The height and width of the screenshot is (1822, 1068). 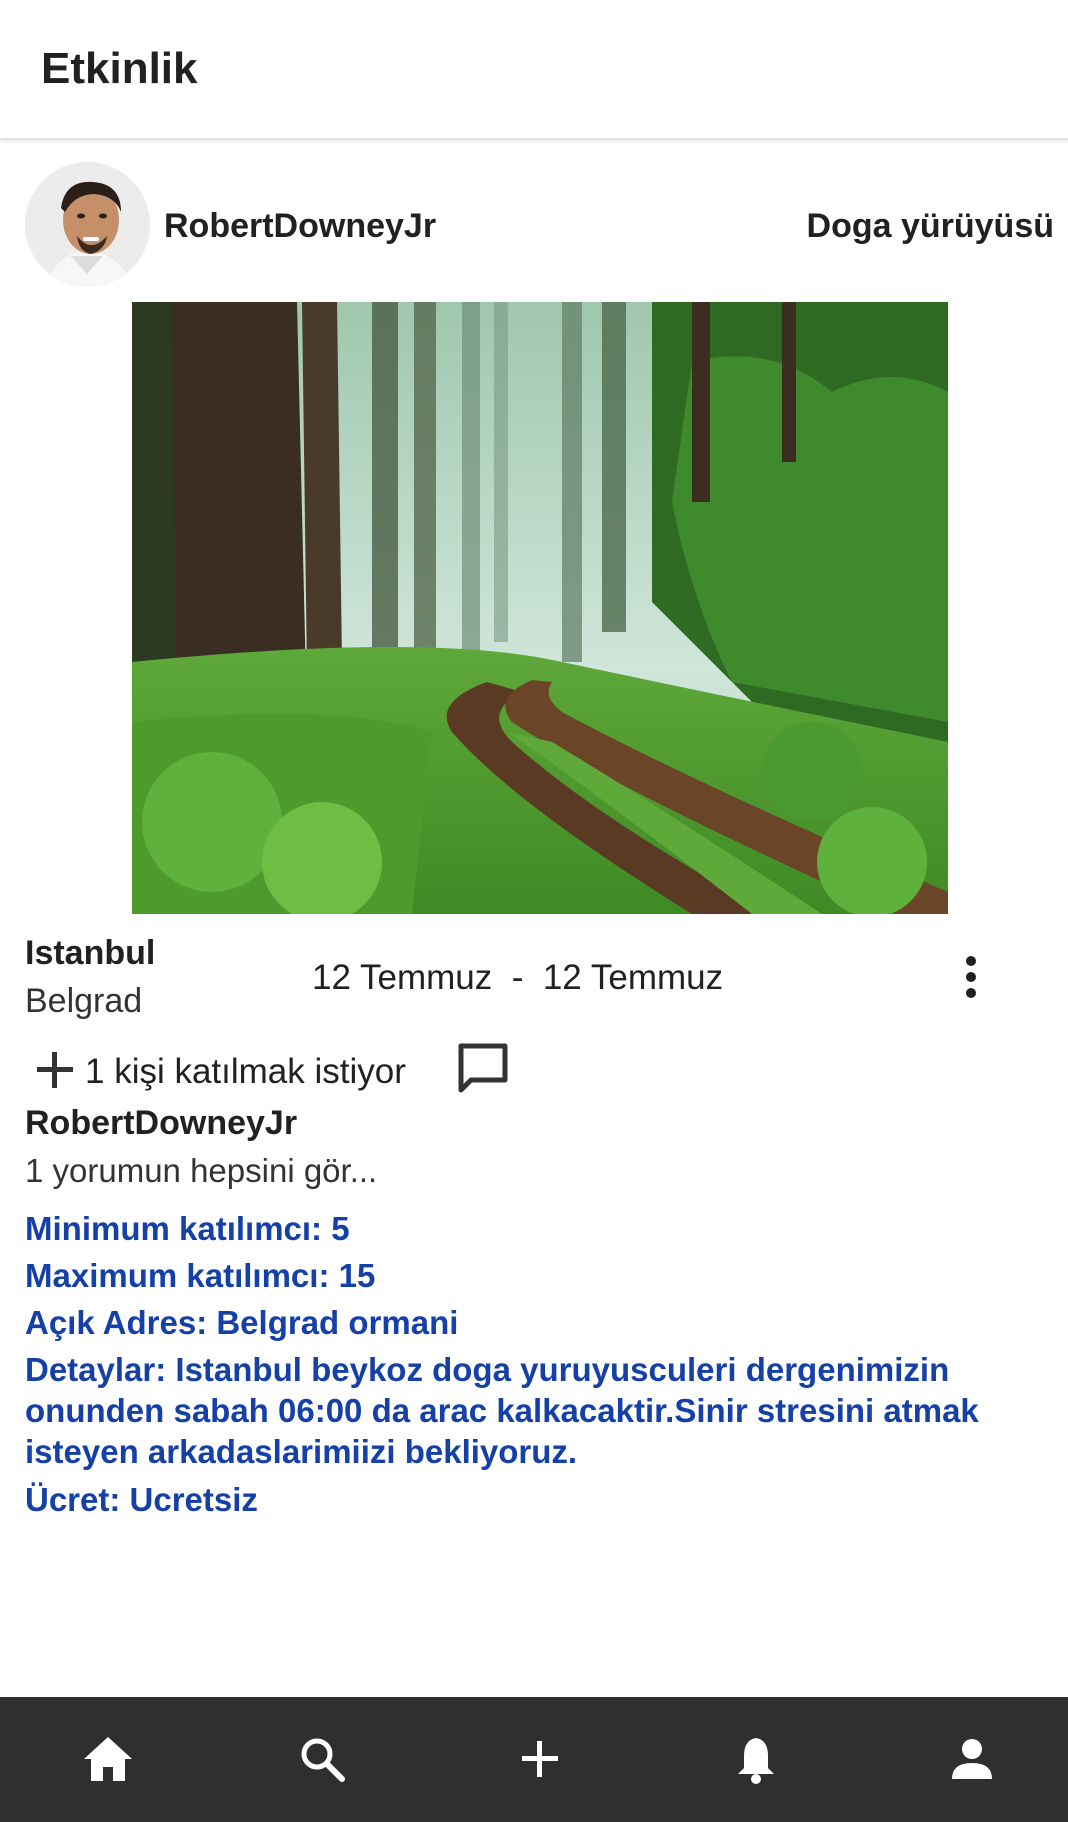 What do you see at coordinates (200, 1275) in the screenshot?
I see `max-participants: Maximum katılımcı: 15` at bounding box center [200, 1275].